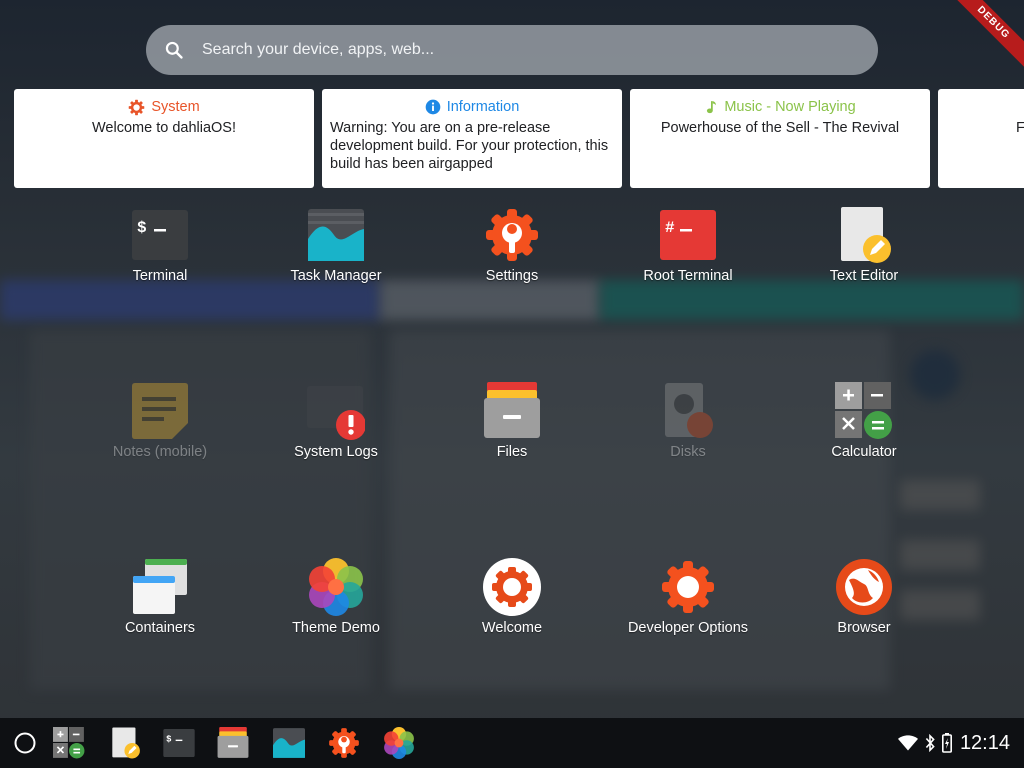 The width and height of the screenshot is (1024, 768). I want to click on app-label: Settings, so click(512, 276).